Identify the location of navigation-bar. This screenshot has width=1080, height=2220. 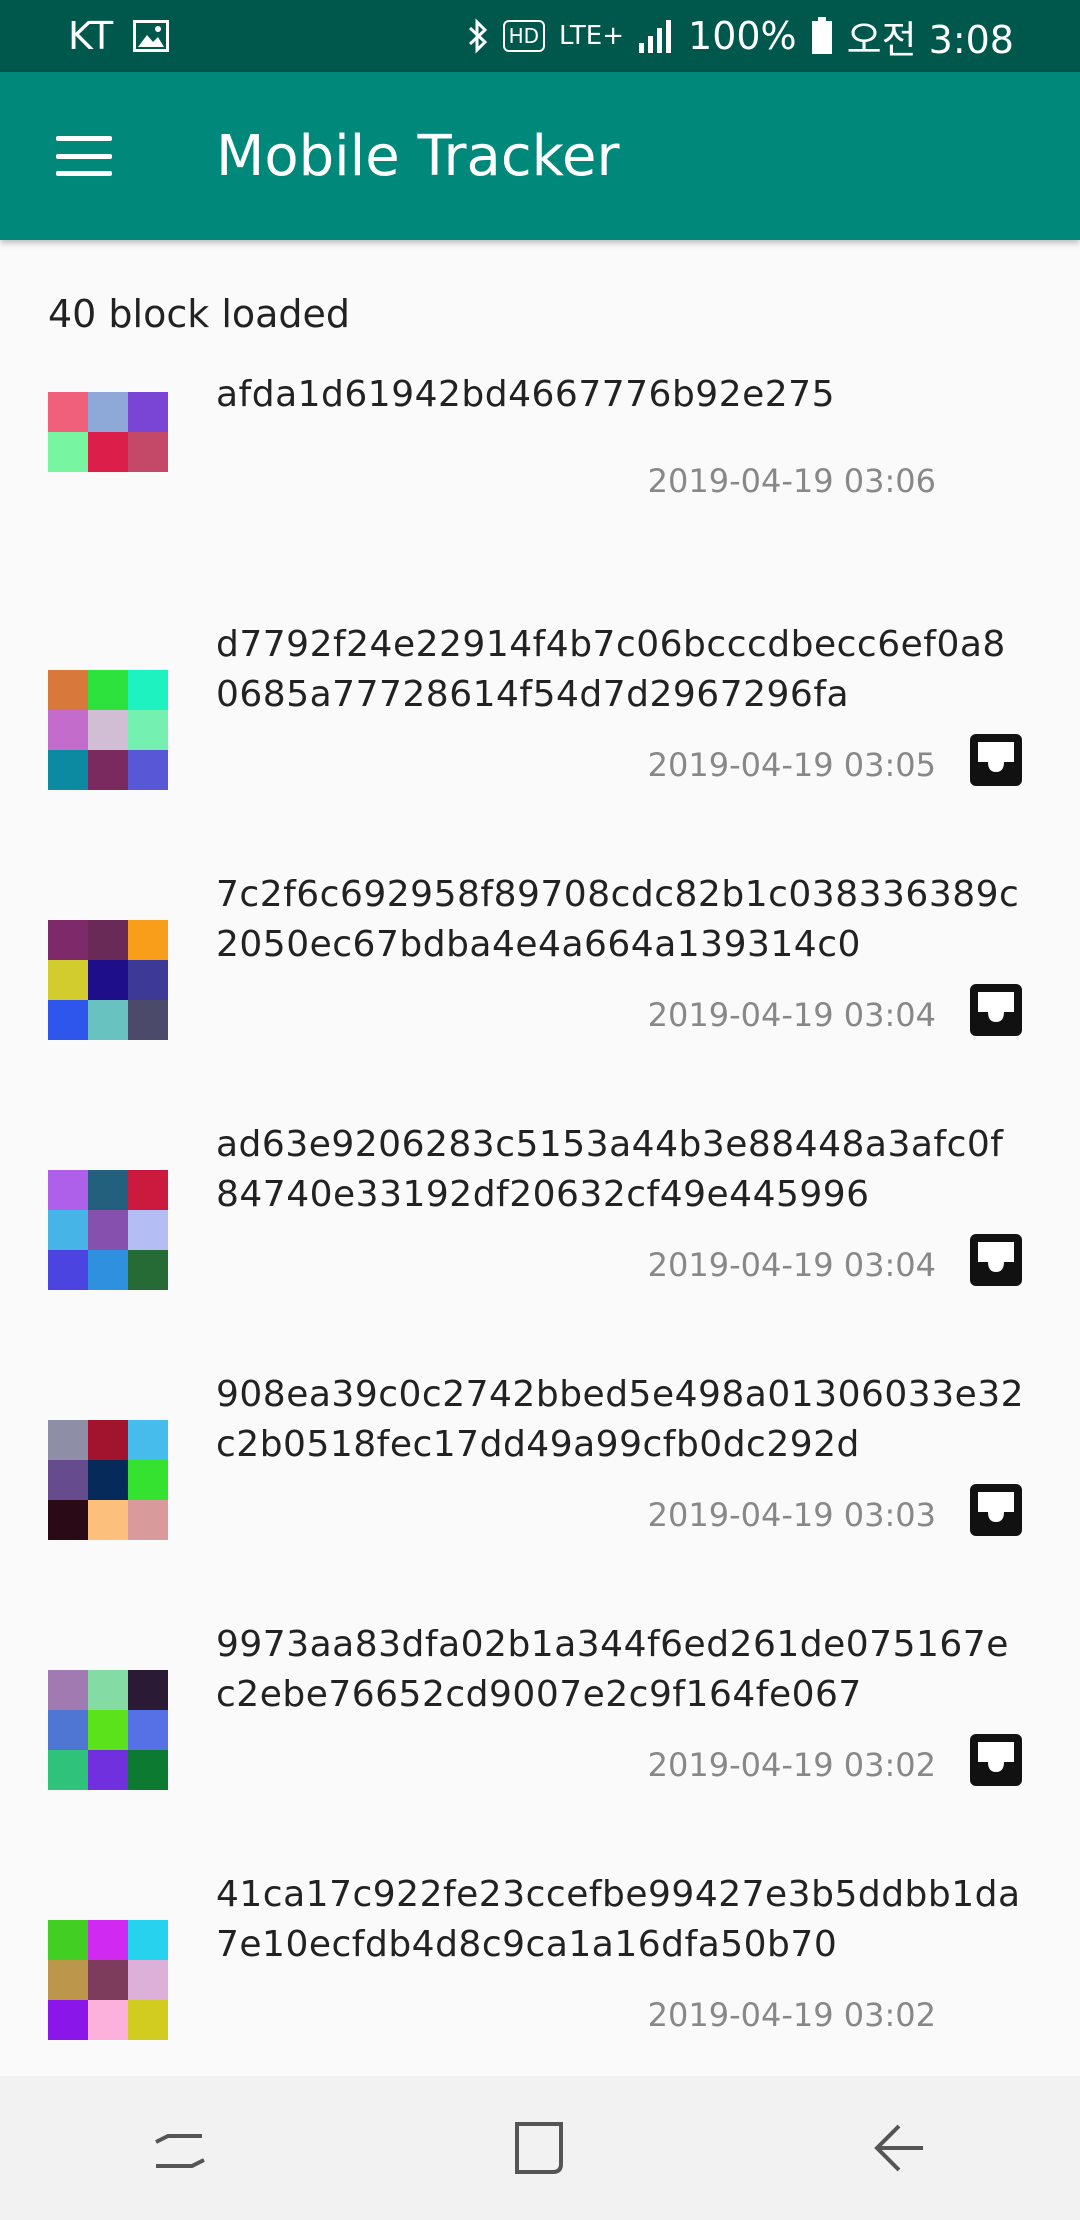
(540, 2148).